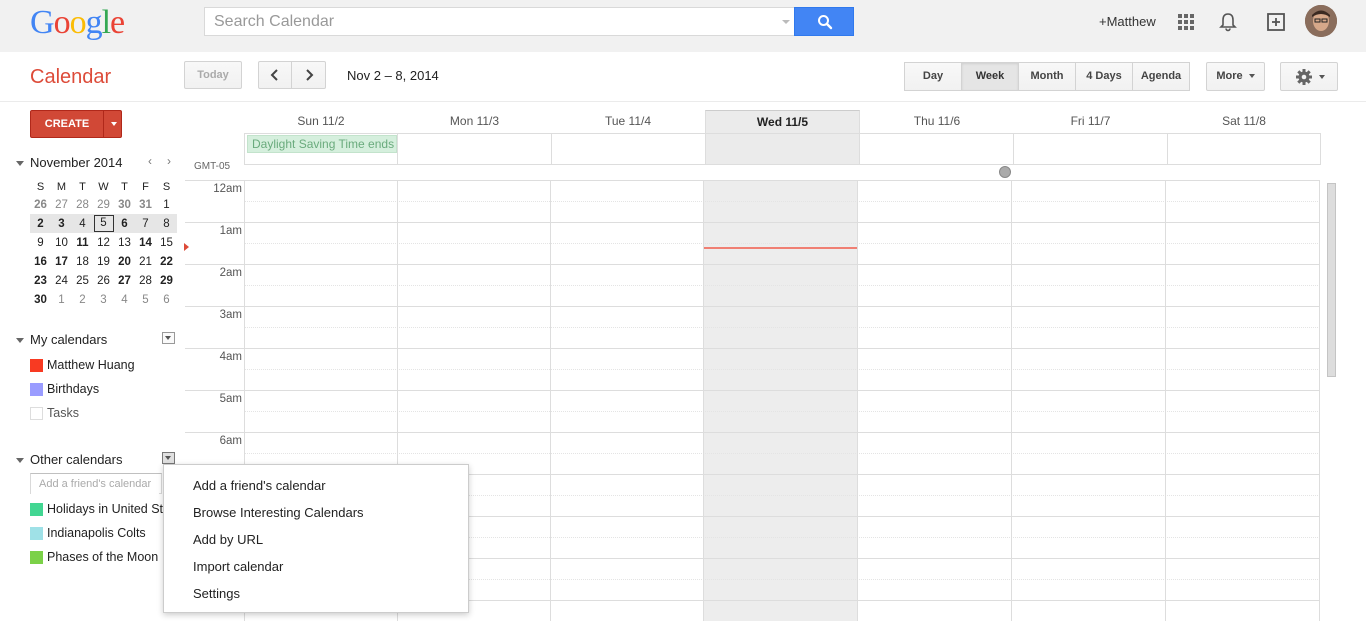  What do you see at coordinates (752, 286) in the screenshot?
I see `hour-row: 2am` at bounding box center [752, 286].